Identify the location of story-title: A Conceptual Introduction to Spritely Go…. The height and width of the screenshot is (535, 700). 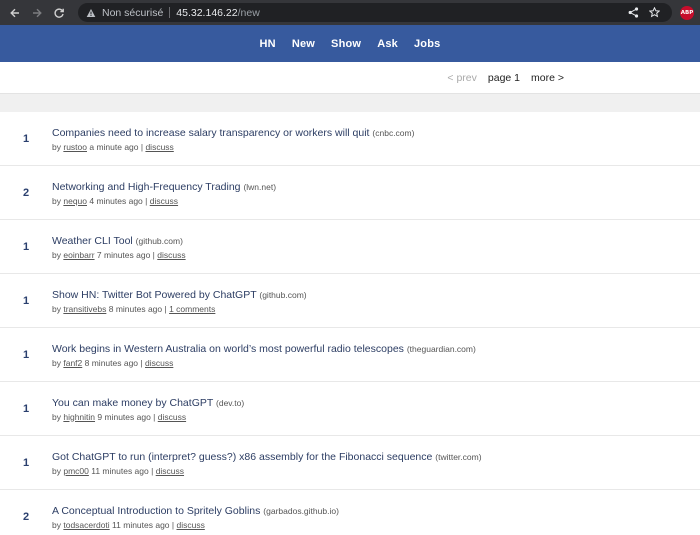
(156, 511).